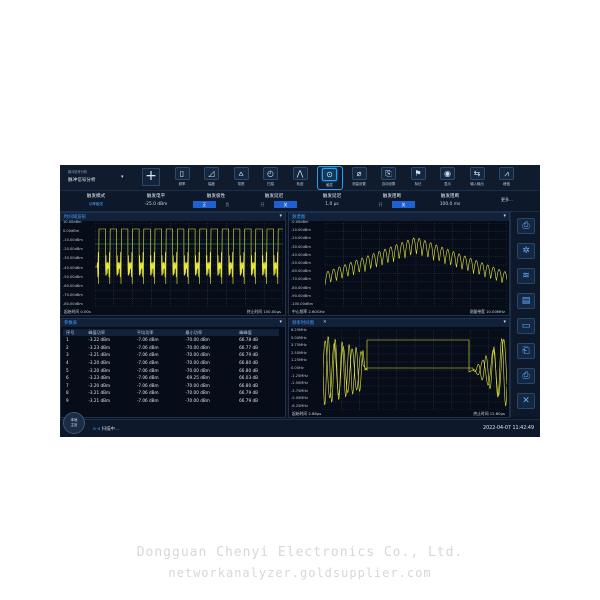 The height and width of the screenshot is (600, 600). What do you see at coordinates (171, 386) in the screenshot?
I see `table-row: 7 -3.20 dBm -7.06 dBm -70.00 dBm 66.80 dB` at bounding box center [171, 386].